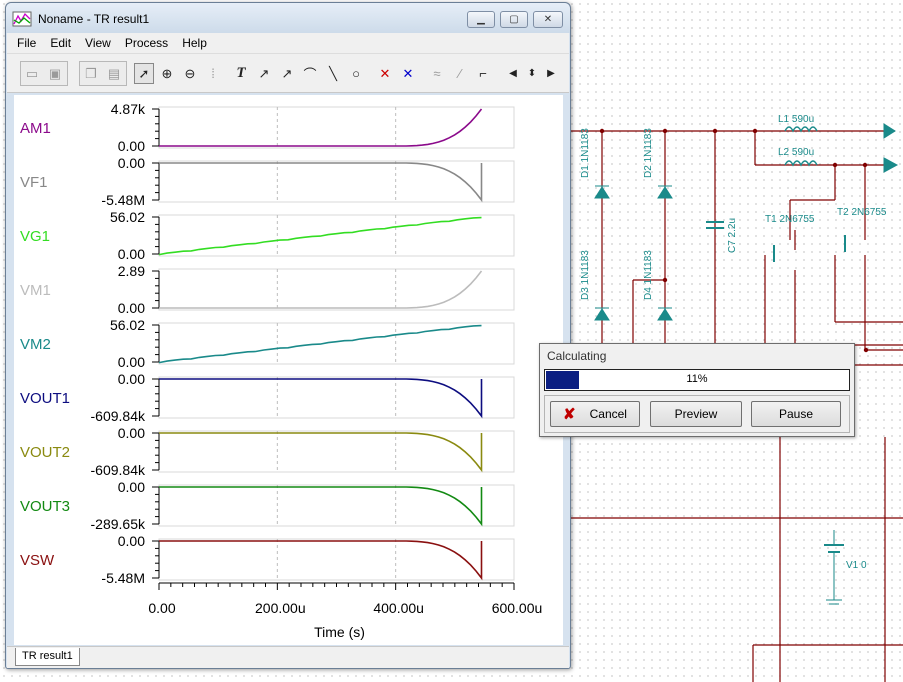 The width and height of the screenshot is (903, 682). Describe the element at coordinates (321, 289) in the screenshot. I see `trace-vm1` at that location.